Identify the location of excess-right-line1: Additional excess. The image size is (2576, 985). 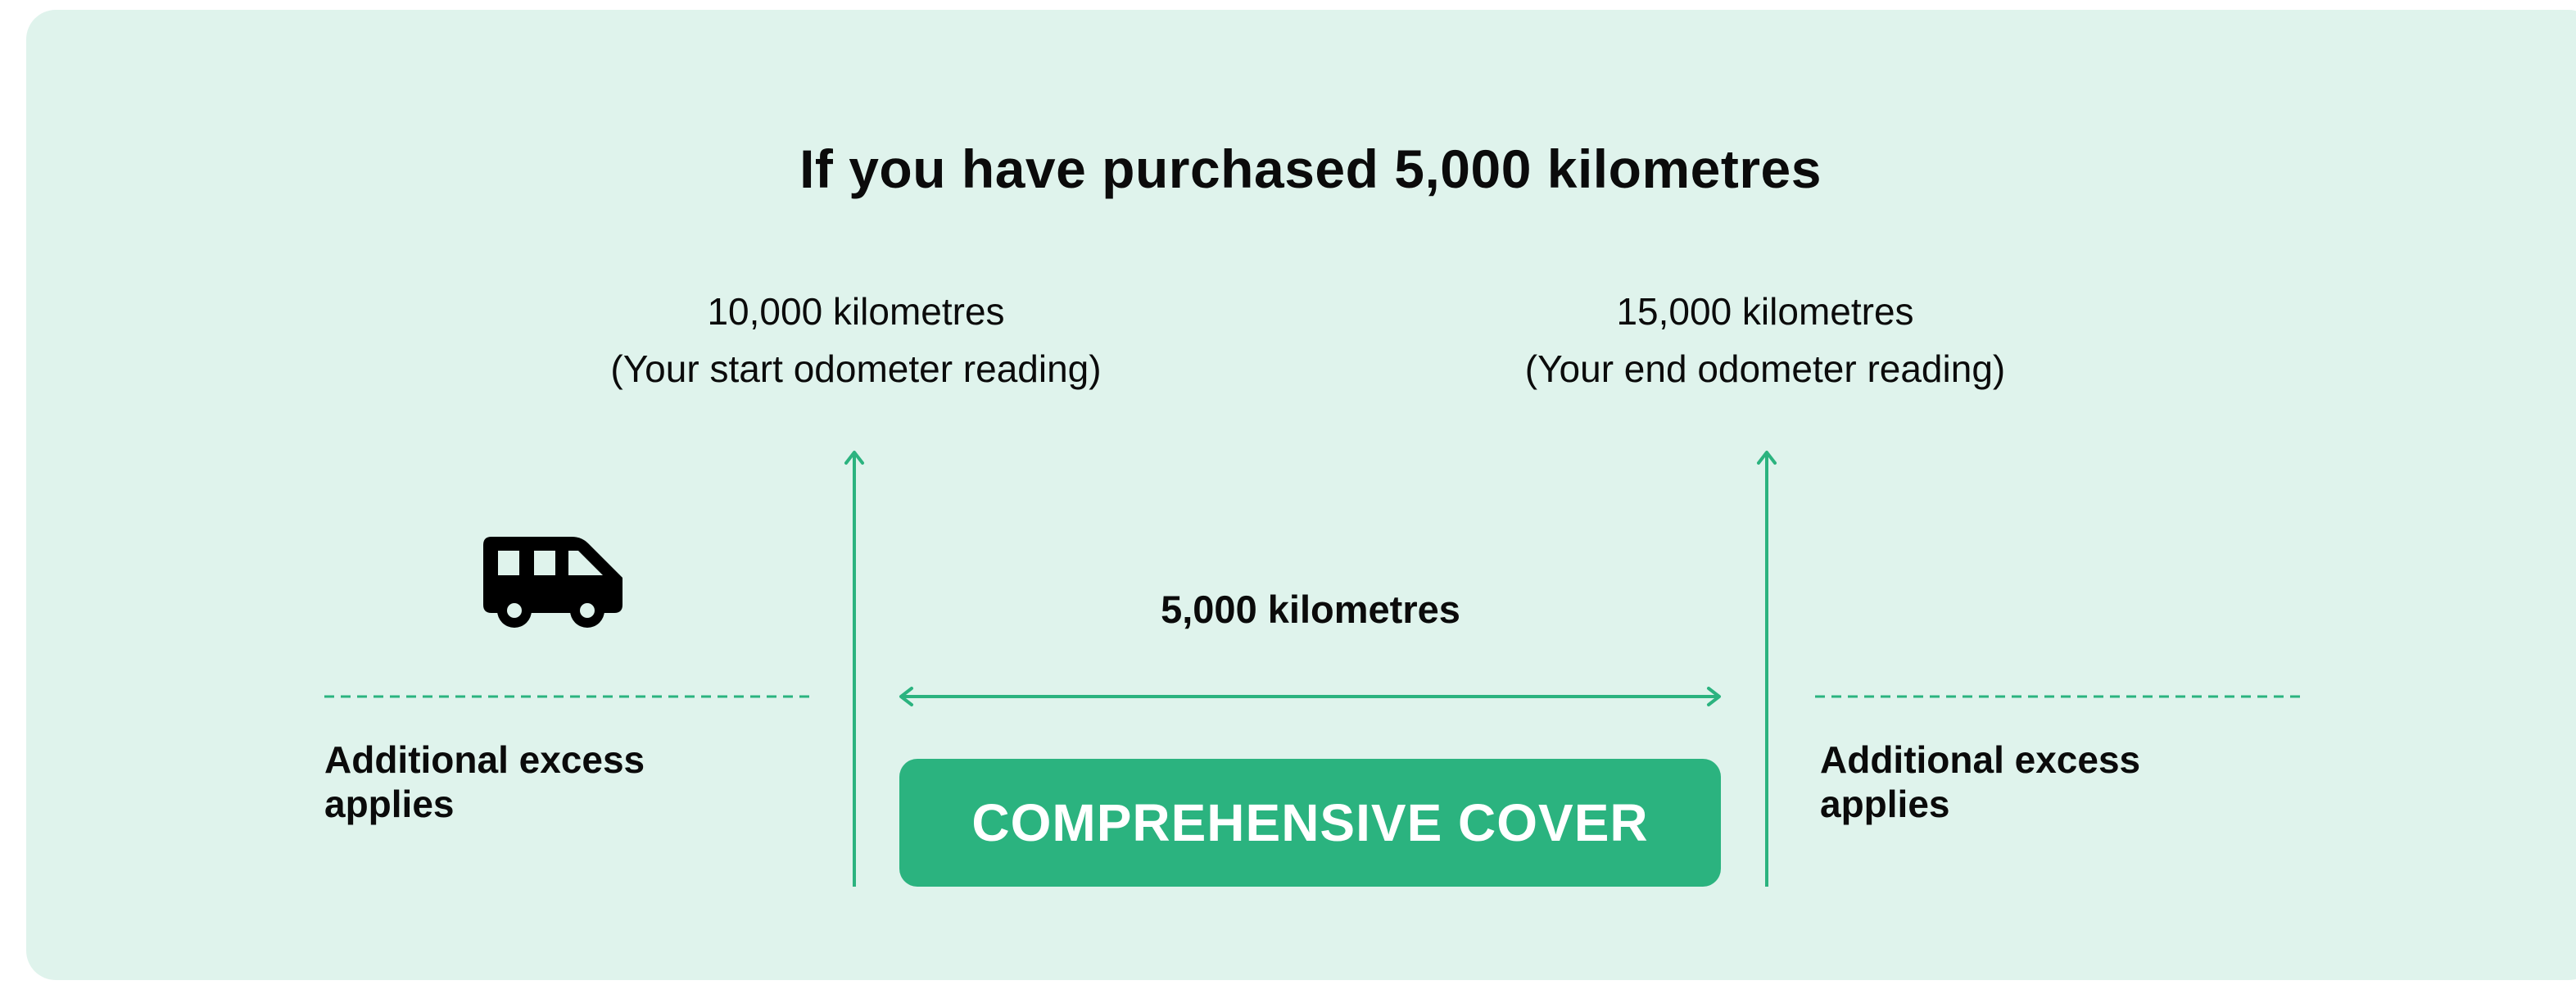
(1980, 759).